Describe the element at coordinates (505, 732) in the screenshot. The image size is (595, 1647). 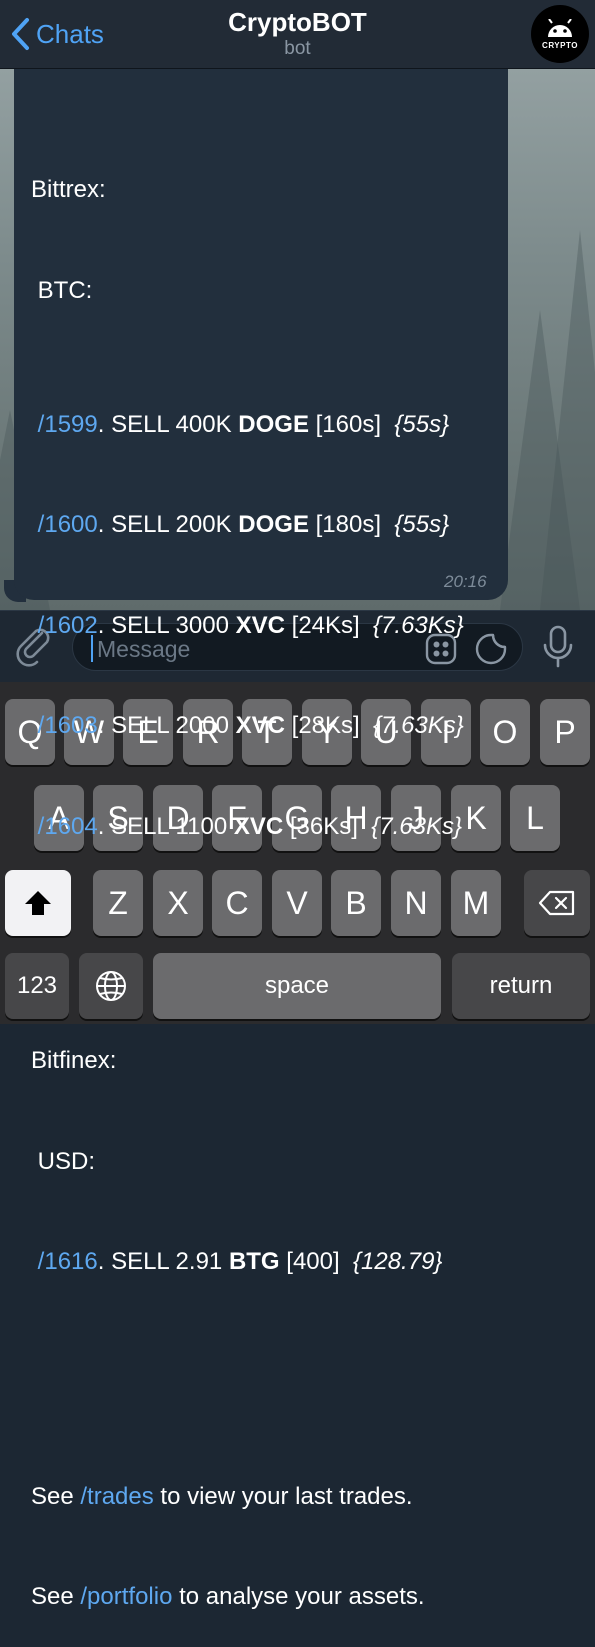
I see `key-o: O` at that location.